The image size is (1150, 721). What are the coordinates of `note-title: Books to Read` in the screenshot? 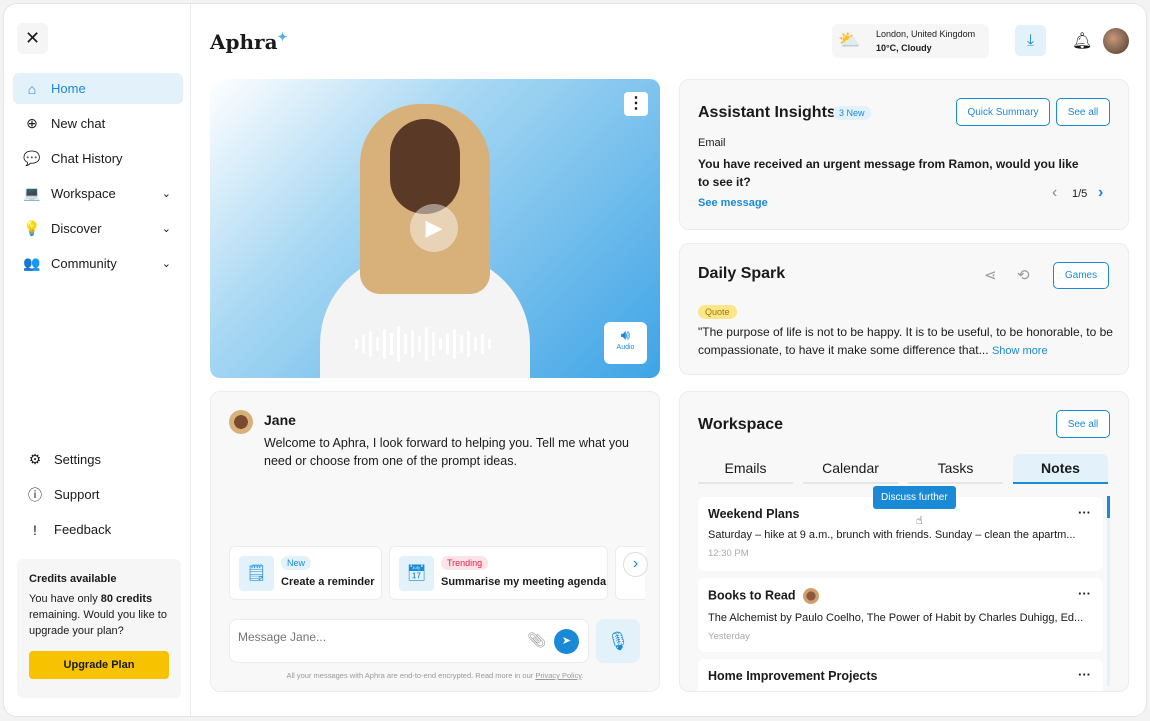 It's located at (752, 595).